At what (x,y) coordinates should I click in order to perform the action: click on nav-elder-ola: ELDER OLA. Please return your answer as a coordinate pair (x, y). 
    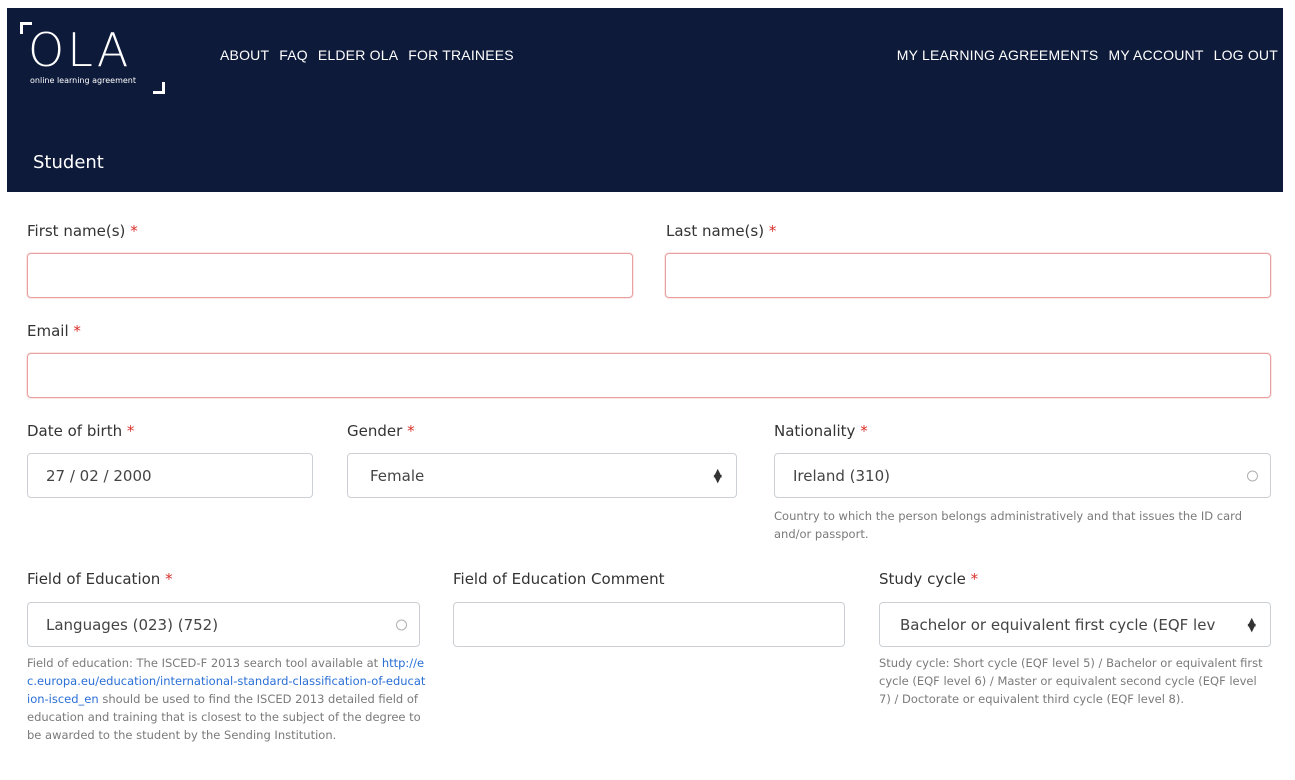
    Looking at the image, I should click on (358, 55).